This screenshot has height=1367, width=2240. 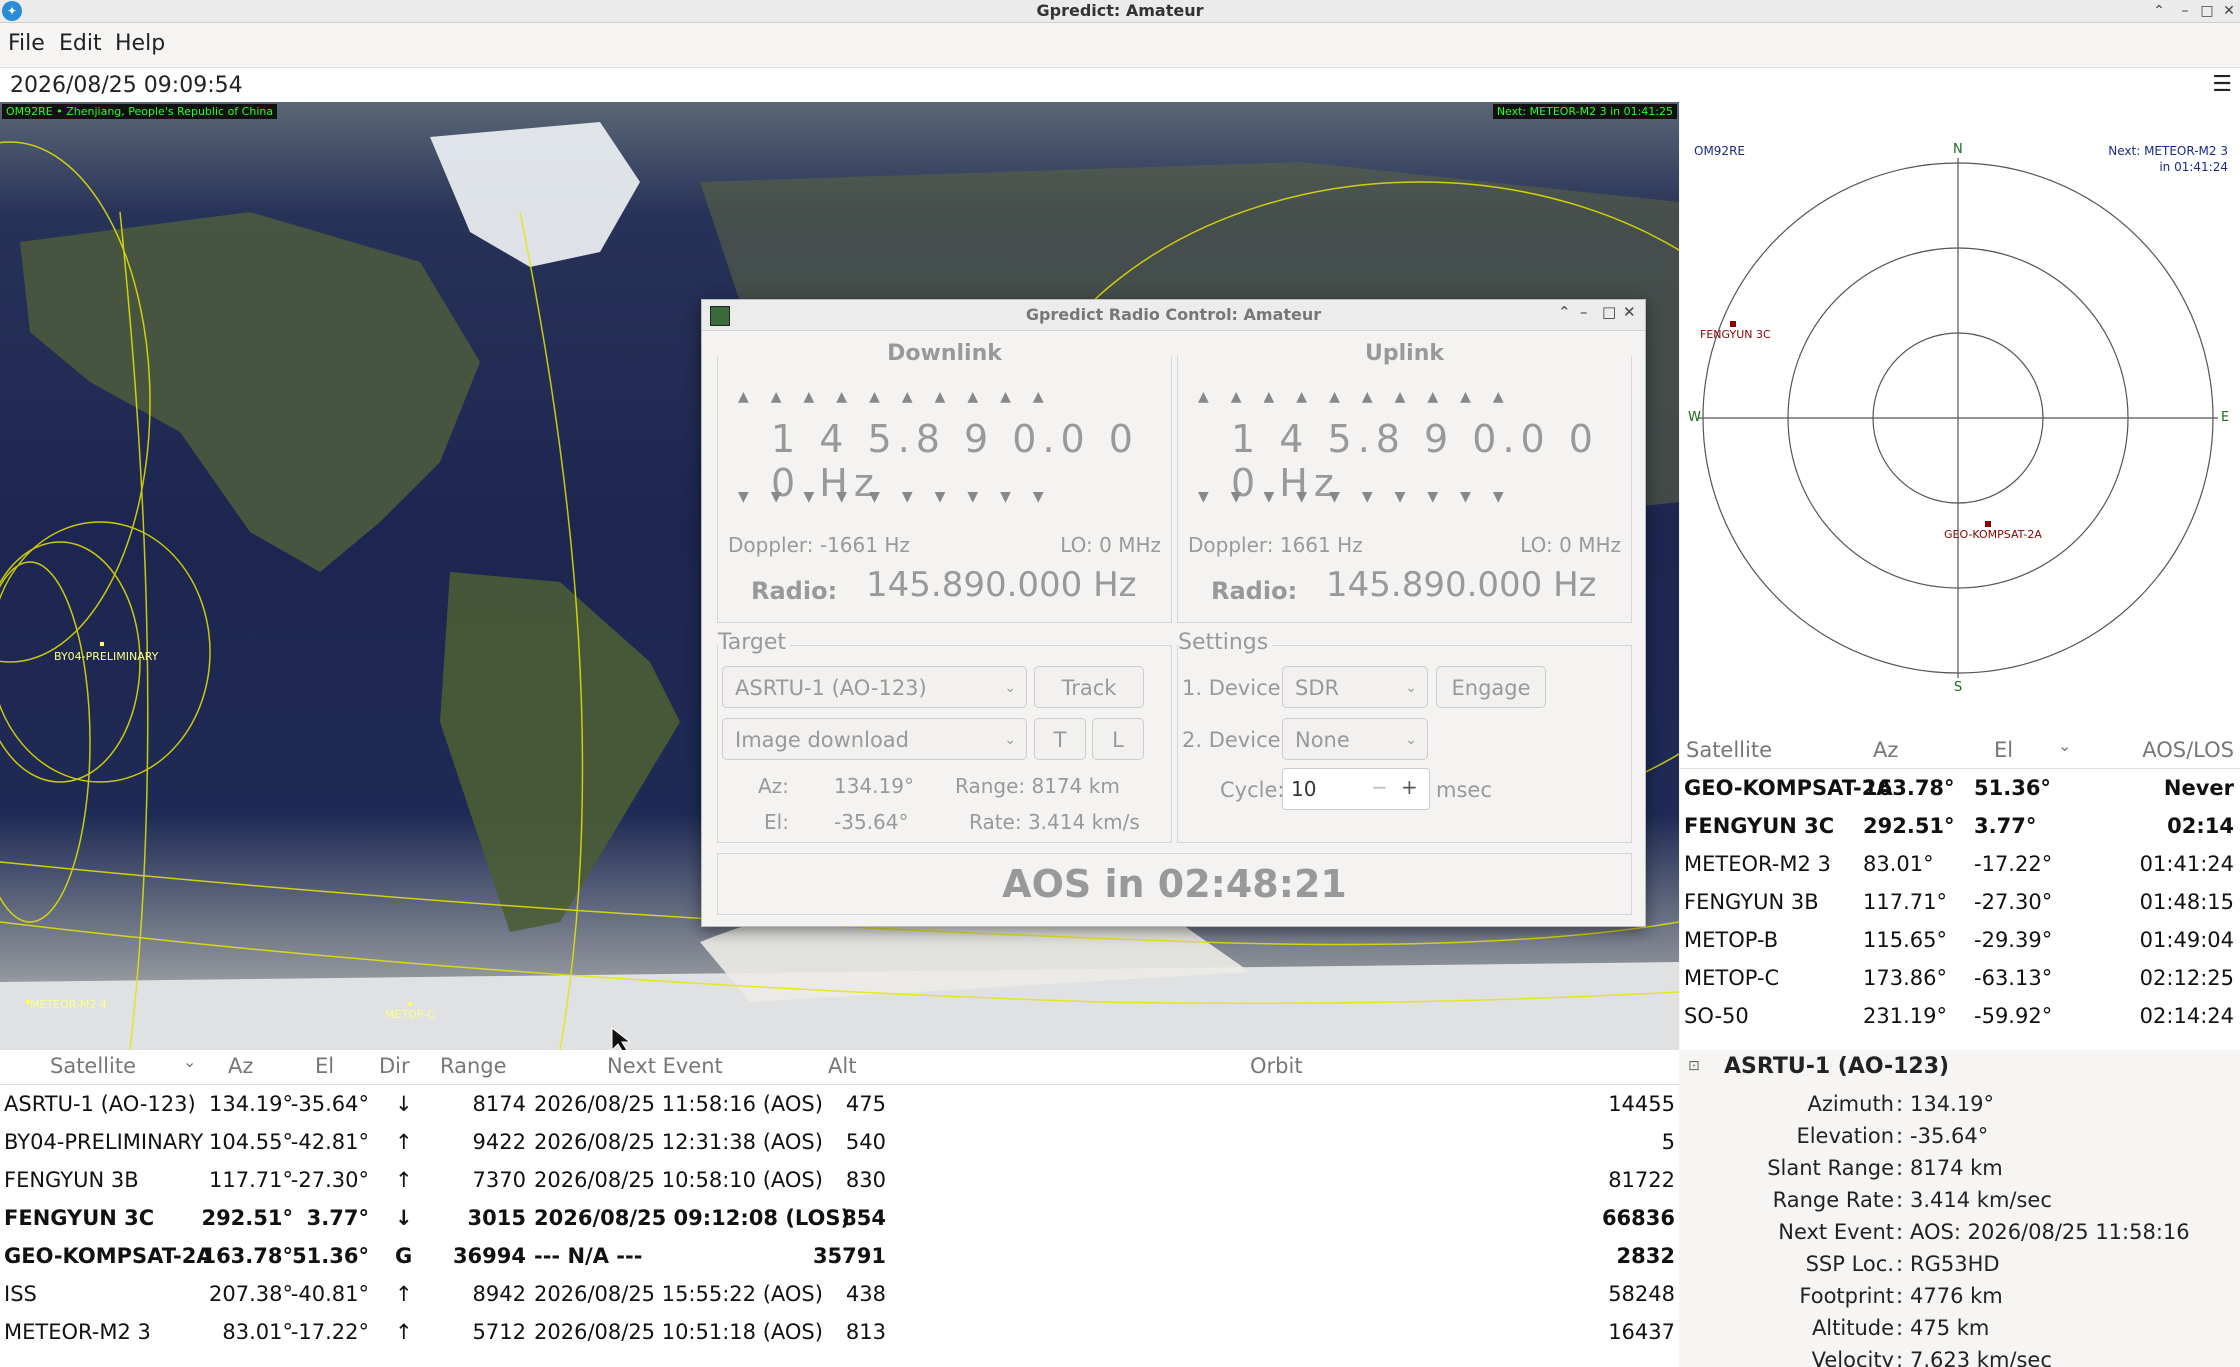 What do you see at coordinates (2159, 11) in the screenshot?
I see `minimize-window-button: ⌃` at bounding box center [2159, 11].